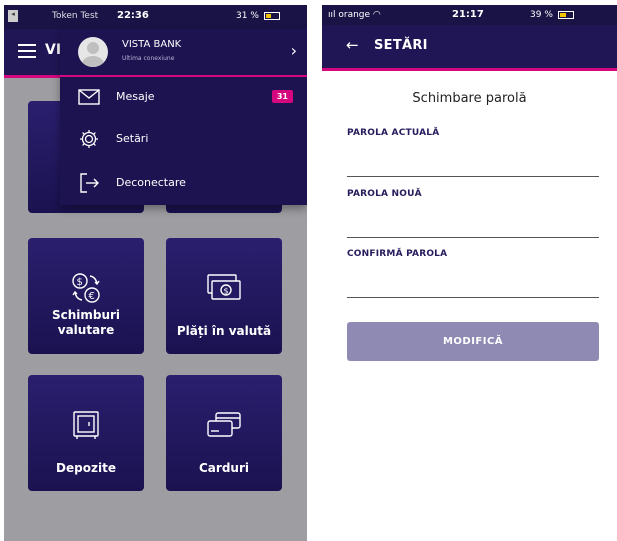  Describe the element at coordinates (224, 468) in the screenshot. I see `tile-label: Carduri` at that location.